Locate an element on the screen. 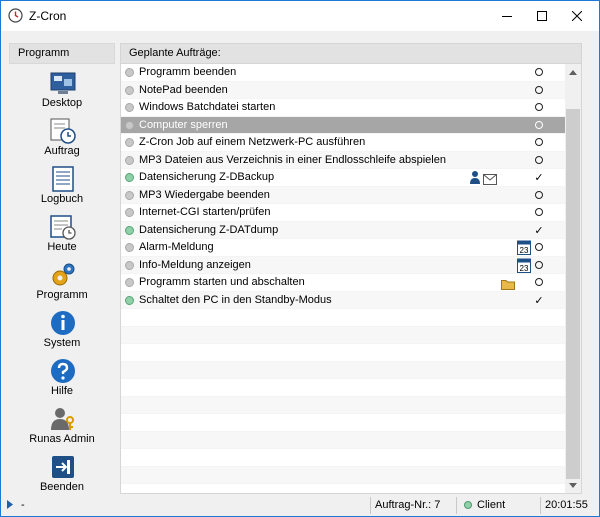 The height and width of the screenshot is (517, 600). mail-icon is located at coordinates (490, 179).